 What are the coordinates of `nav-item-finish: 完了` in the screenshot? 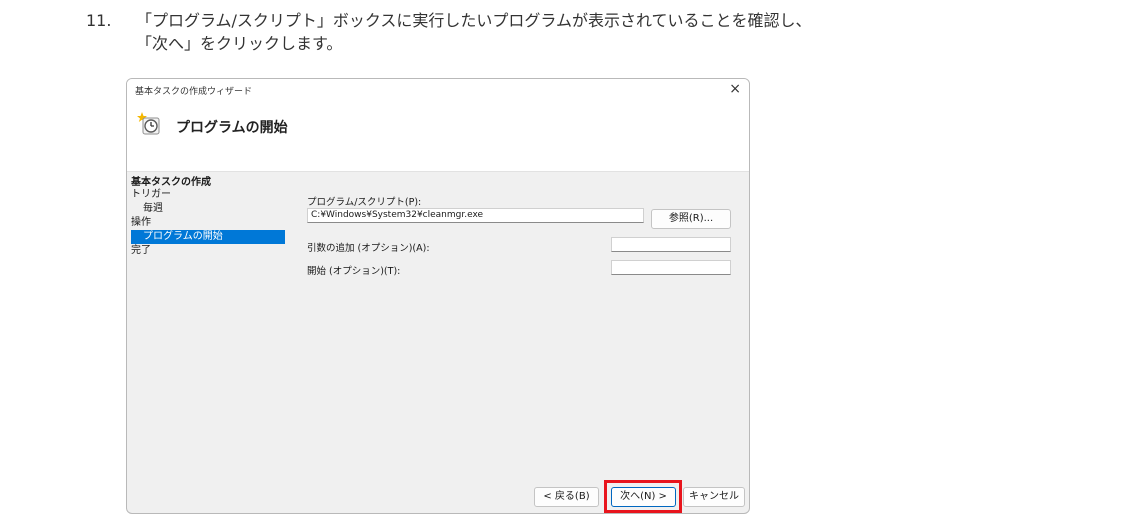 It's located at (141, 251).